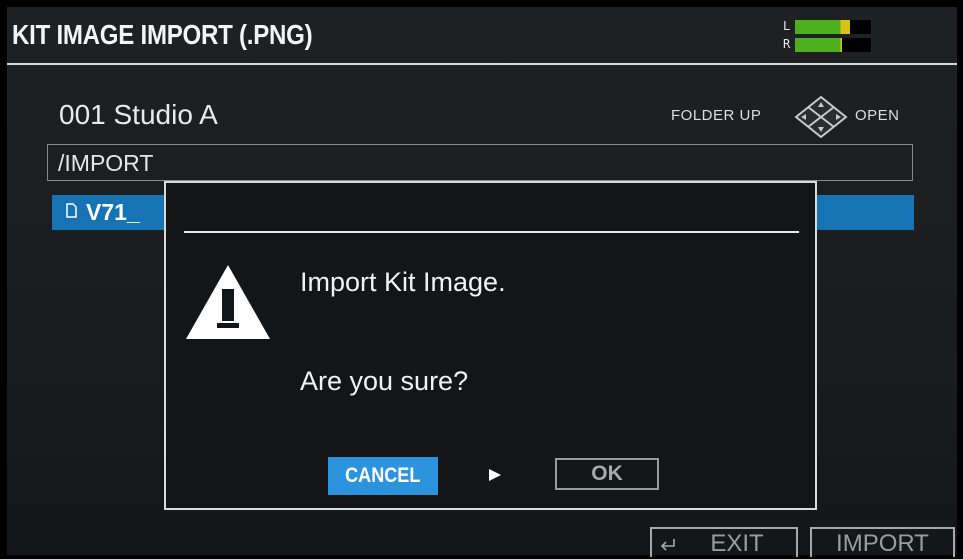 This screenshot has width=963, height=559. Describe the element at coordinates (819, 45) in the screenshot. I see `meter-right-fill` at that location.